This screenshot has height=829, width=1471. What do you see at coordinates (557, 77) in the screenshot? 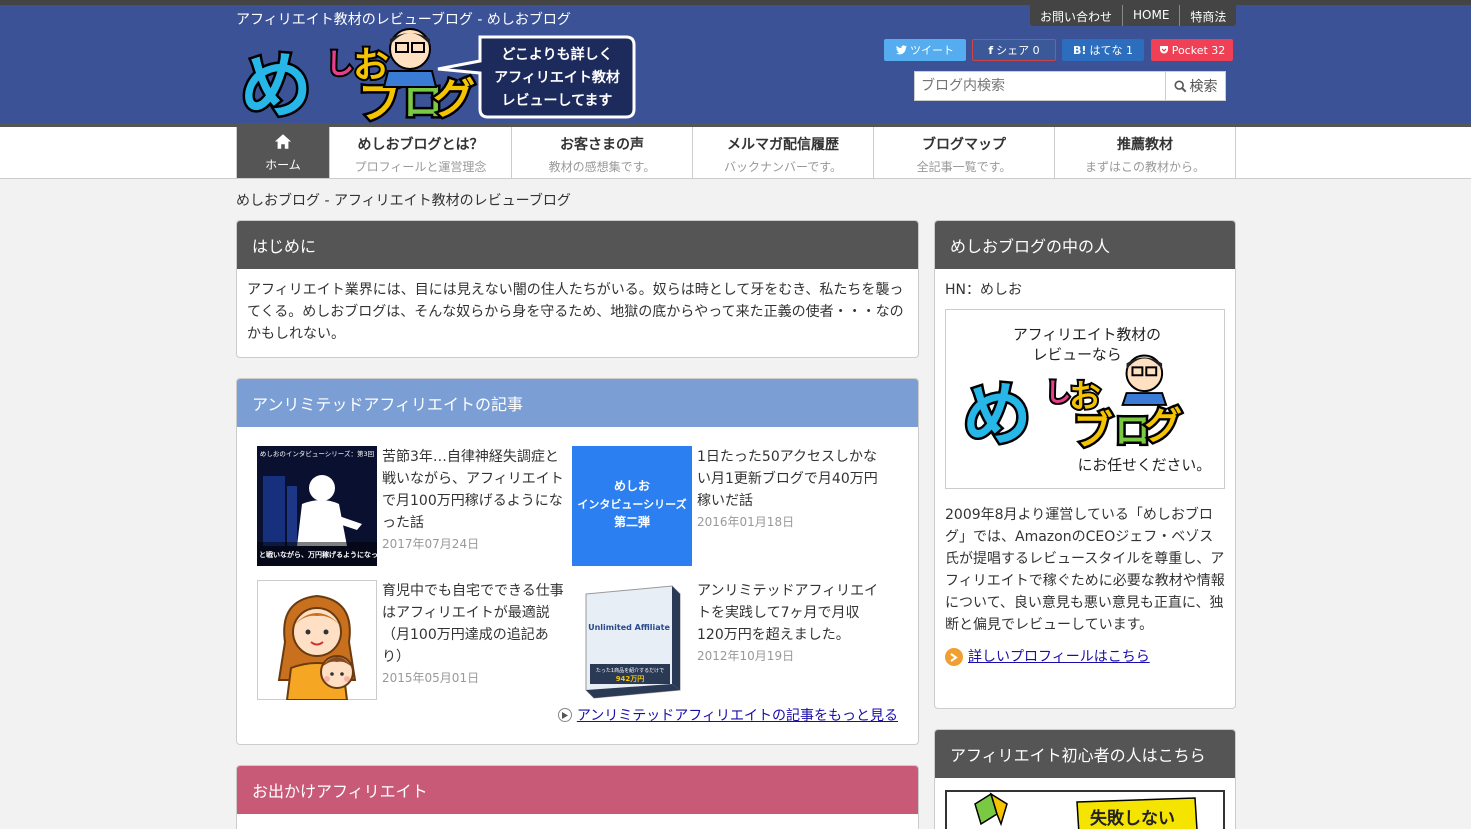
I see `svg-text: アフィリエイト教材` at bounding box center [557, 77].